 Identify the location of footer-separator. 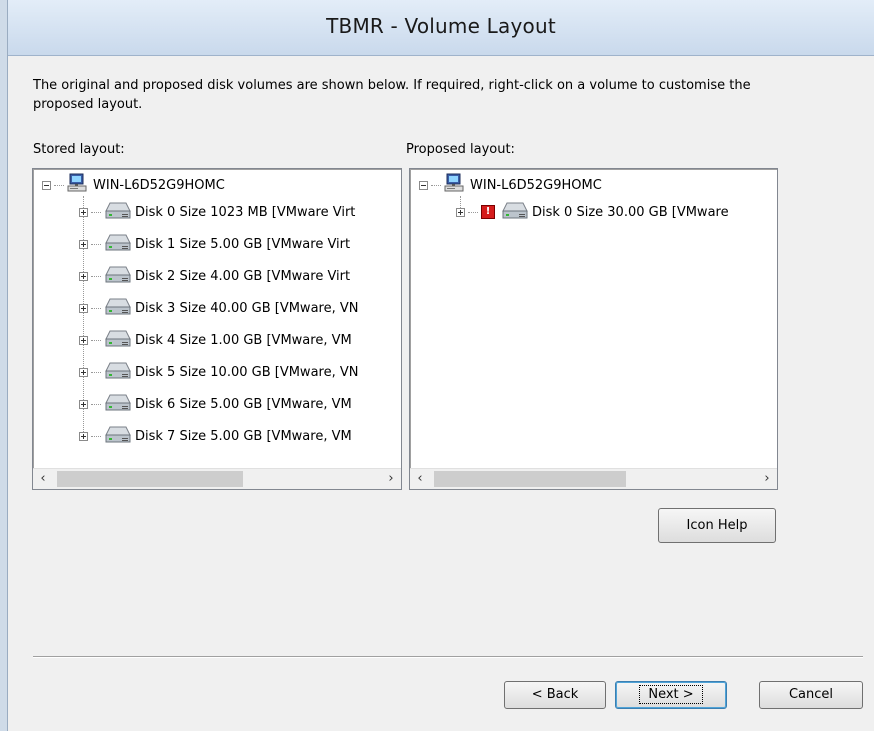
(448, 657).